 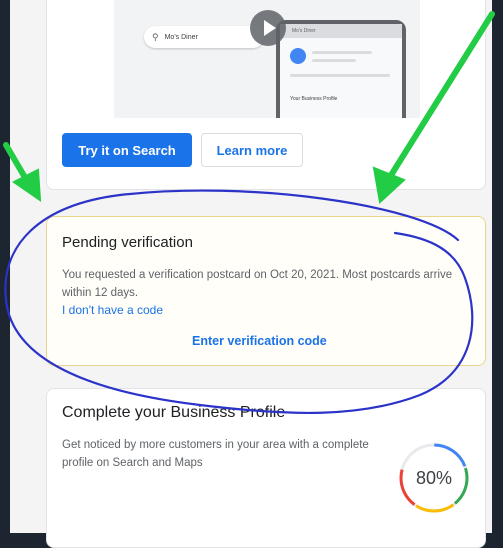 What do you see at coordinates (341, 31) in the screenshot?
I see `phone-title-bar: Mo's Diner` at bounding box center [341, 31].